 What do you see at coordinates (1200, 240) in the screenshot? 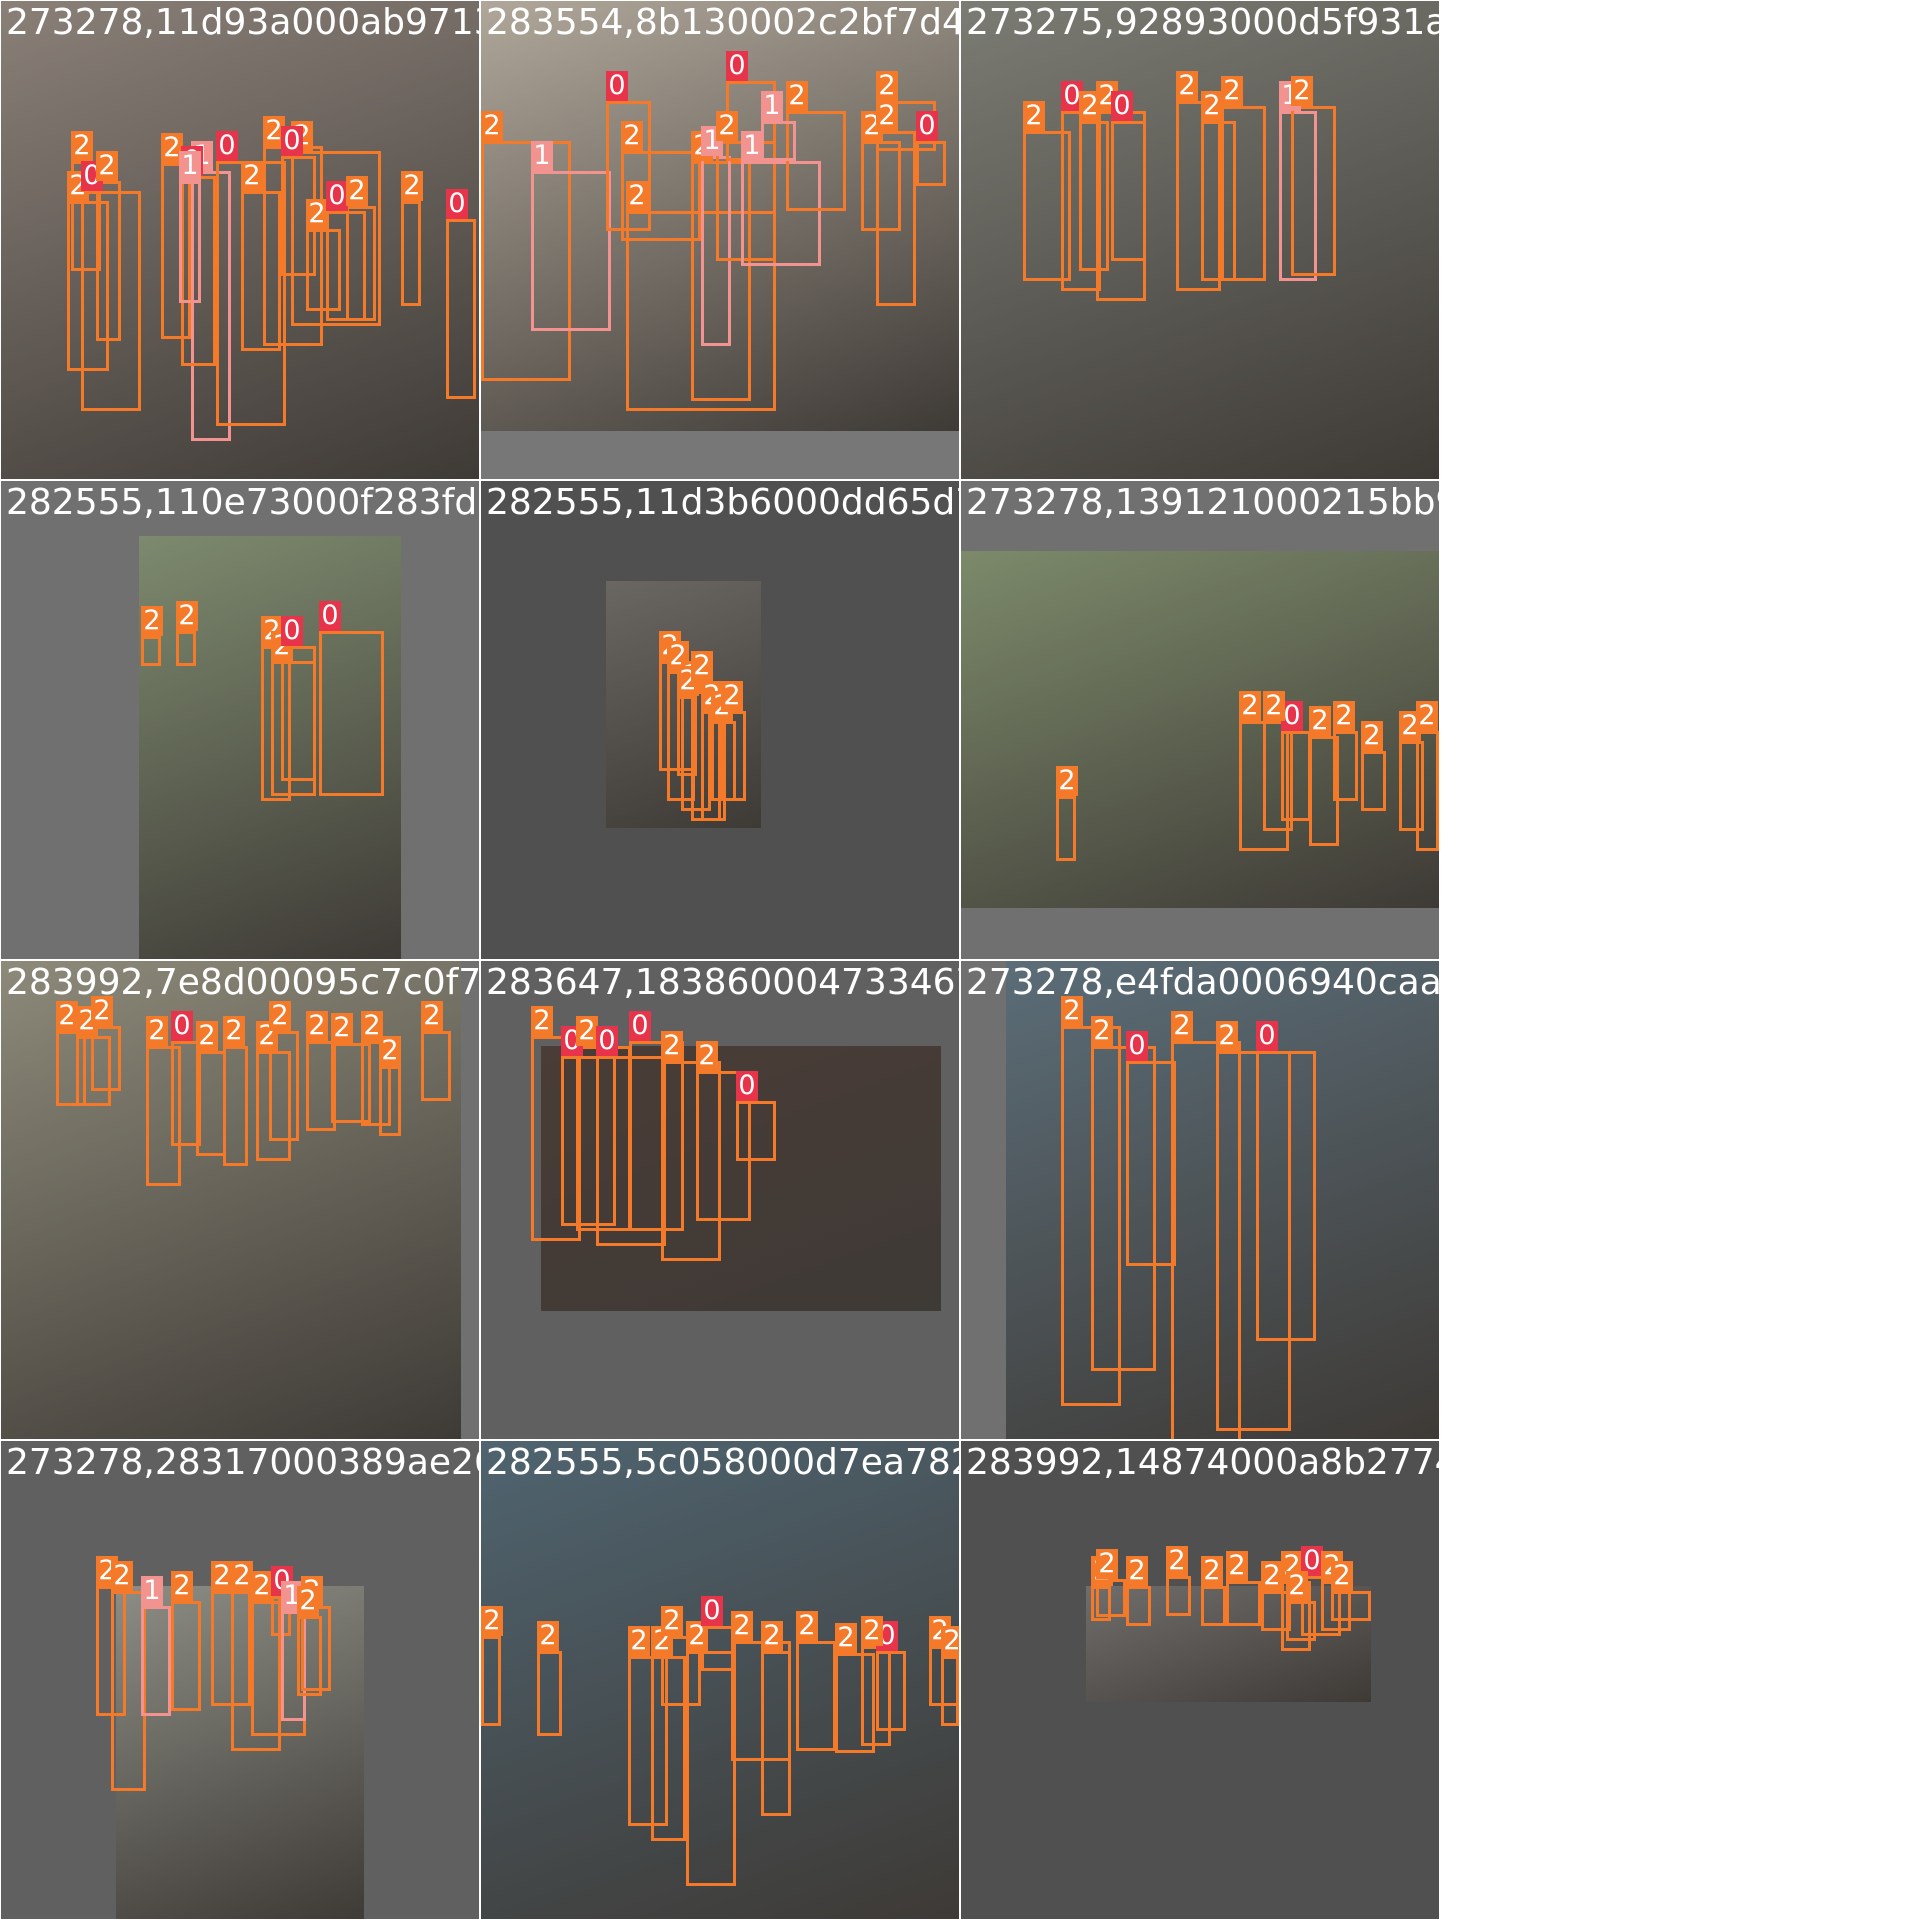
I see `image-tile: 2022022212273275,92893000d5f931ab.jpg` at bounding box center [1200, 240].